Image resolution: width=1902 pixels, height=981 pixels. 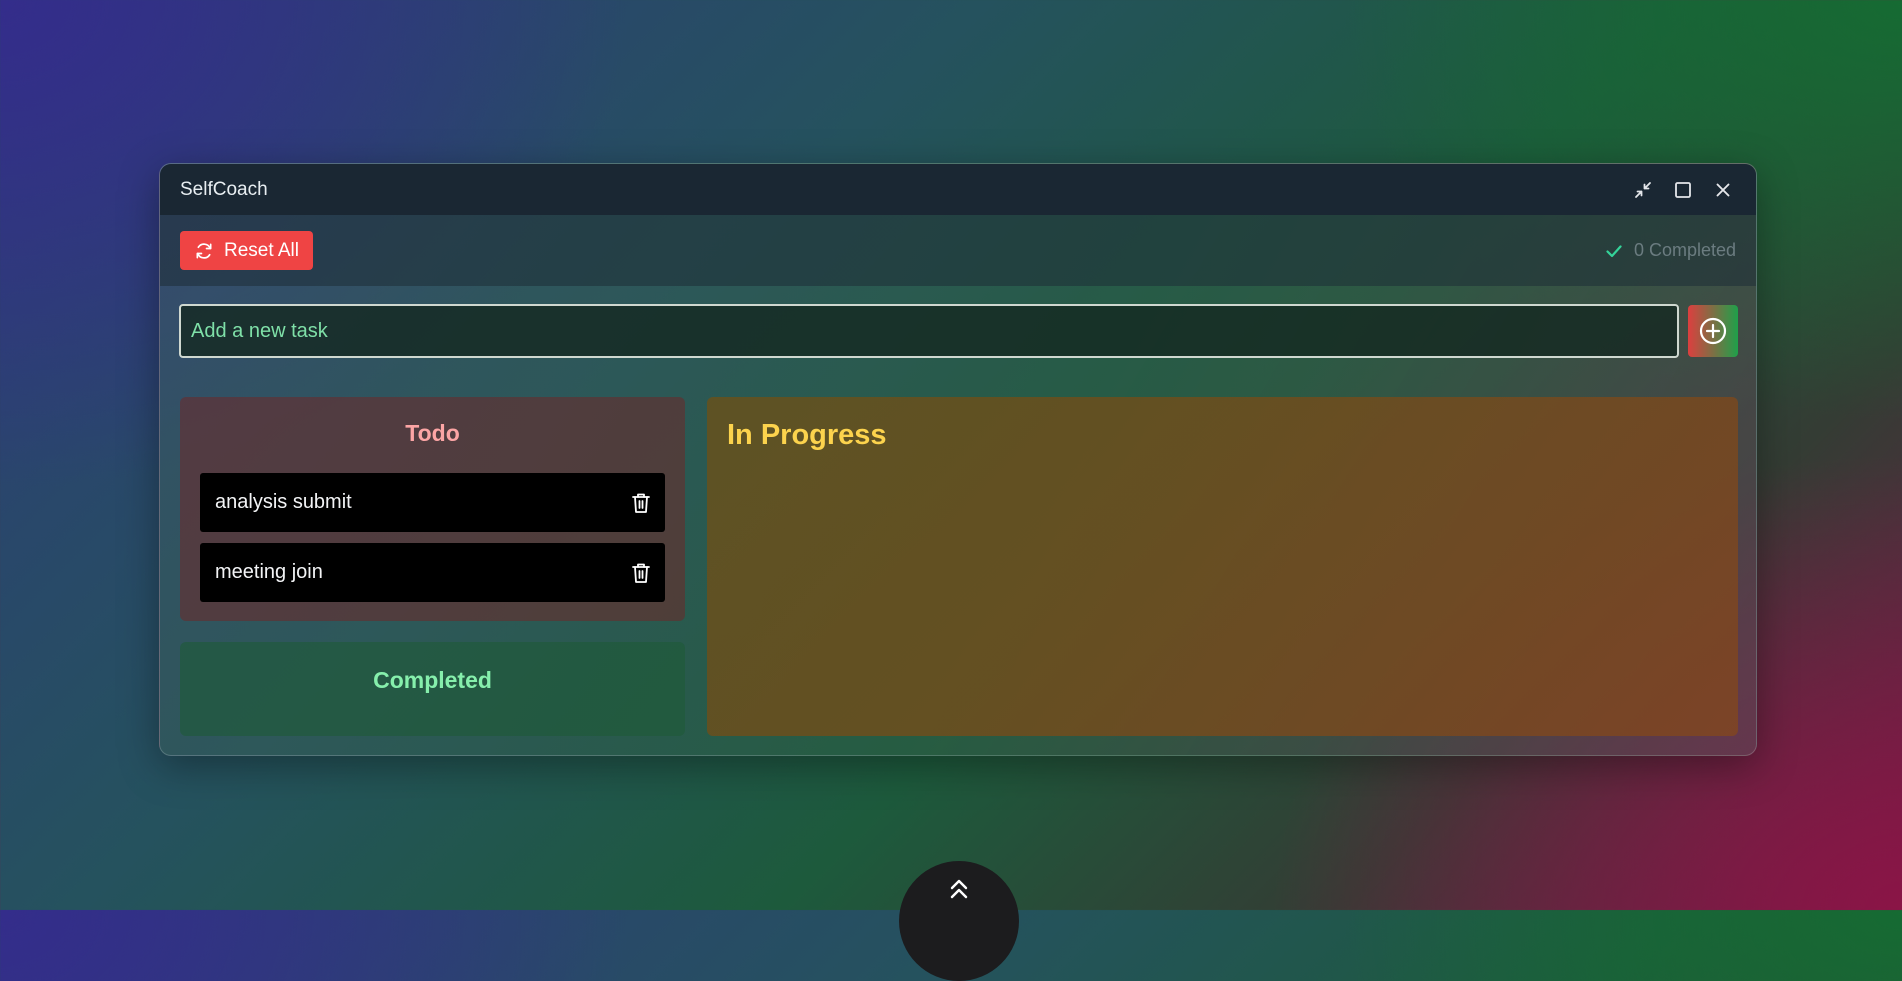 What do you see at coordinates (807, 435) in the screenshot?
I see `in-progress-column-title: In Progress` at bounding box center [807, 435].